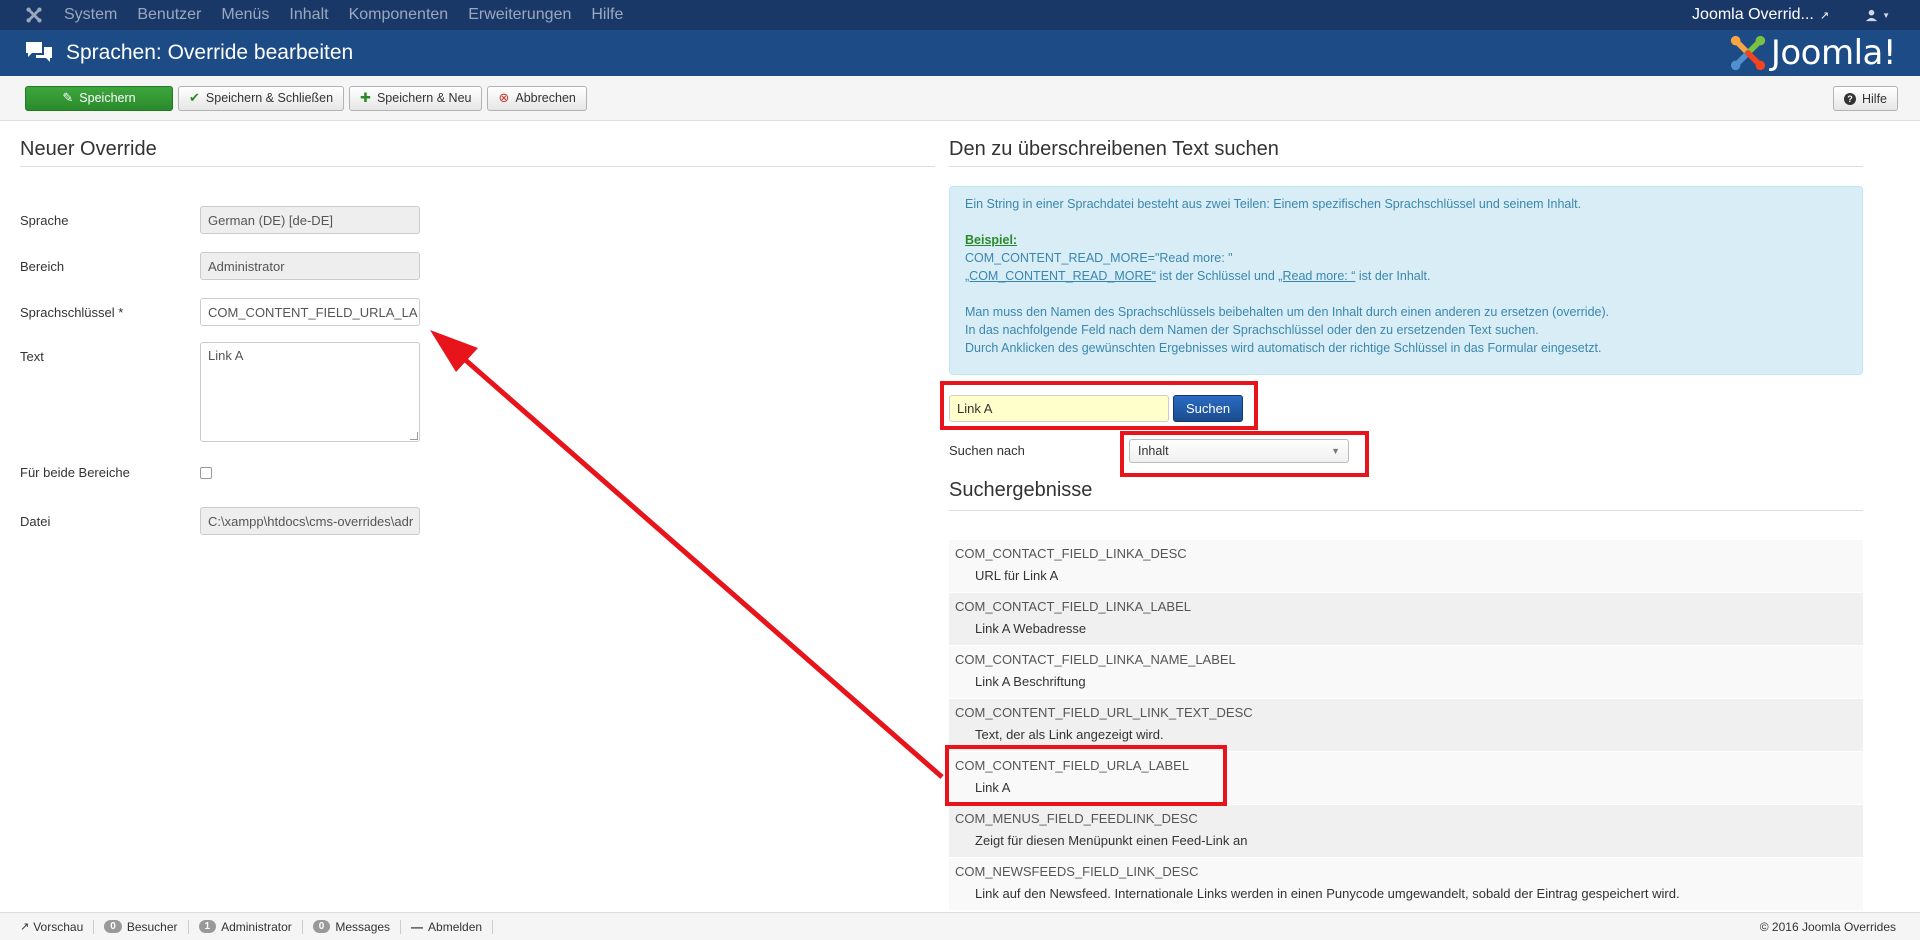 This screenshot has width=1920, height=940. I want to click on help-label: Hilfe, so click(1874, 98).